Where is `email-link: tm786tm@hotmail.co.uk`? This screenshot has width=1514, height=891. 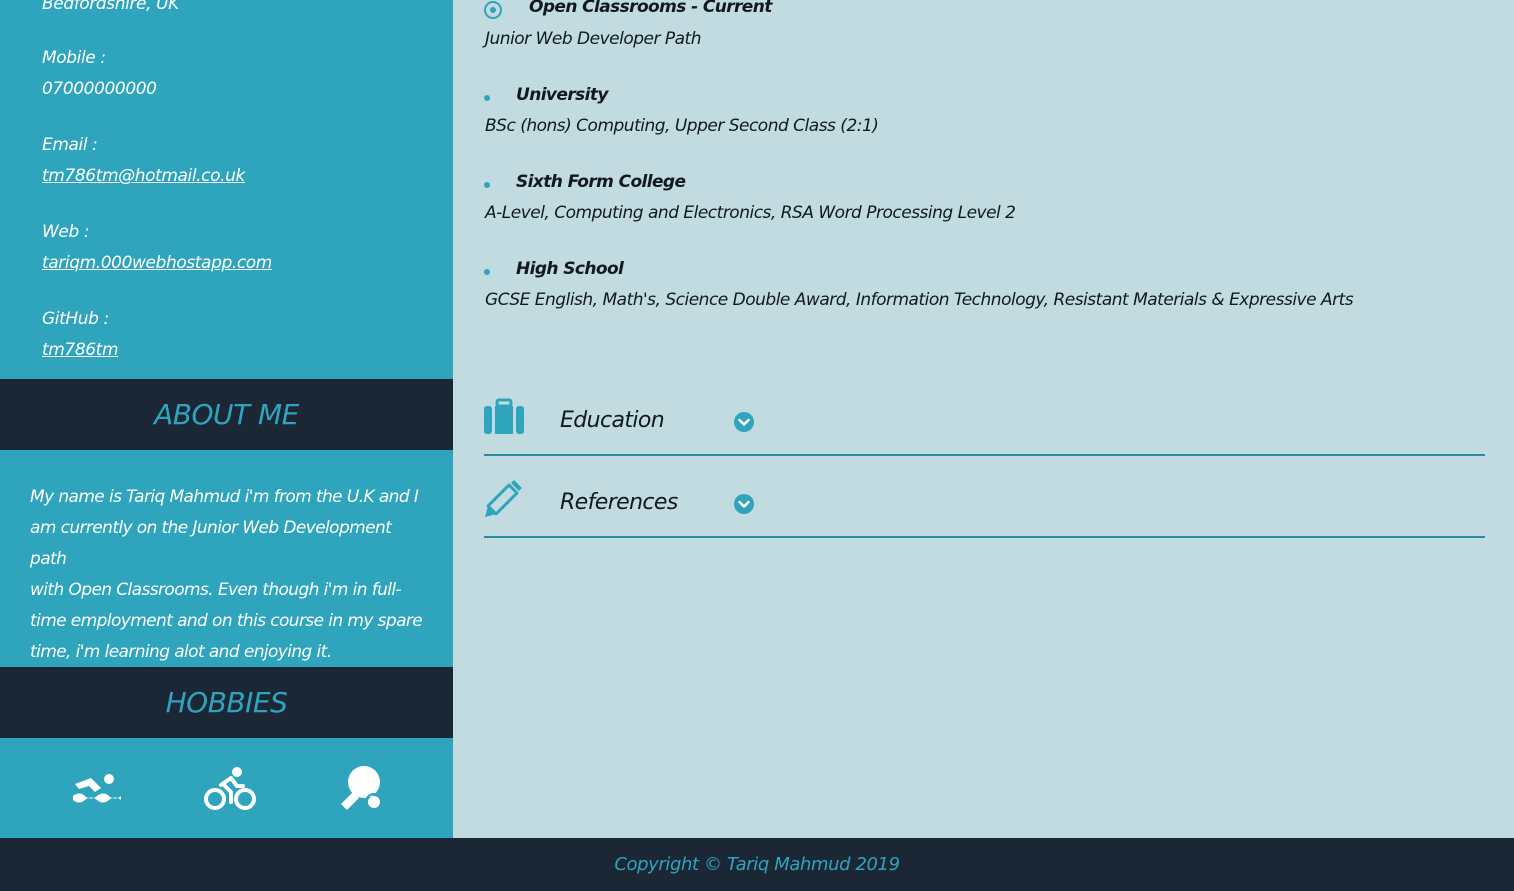 email-link: tm786tm@hotmail.co.uk is located at coordinates (143, 176).